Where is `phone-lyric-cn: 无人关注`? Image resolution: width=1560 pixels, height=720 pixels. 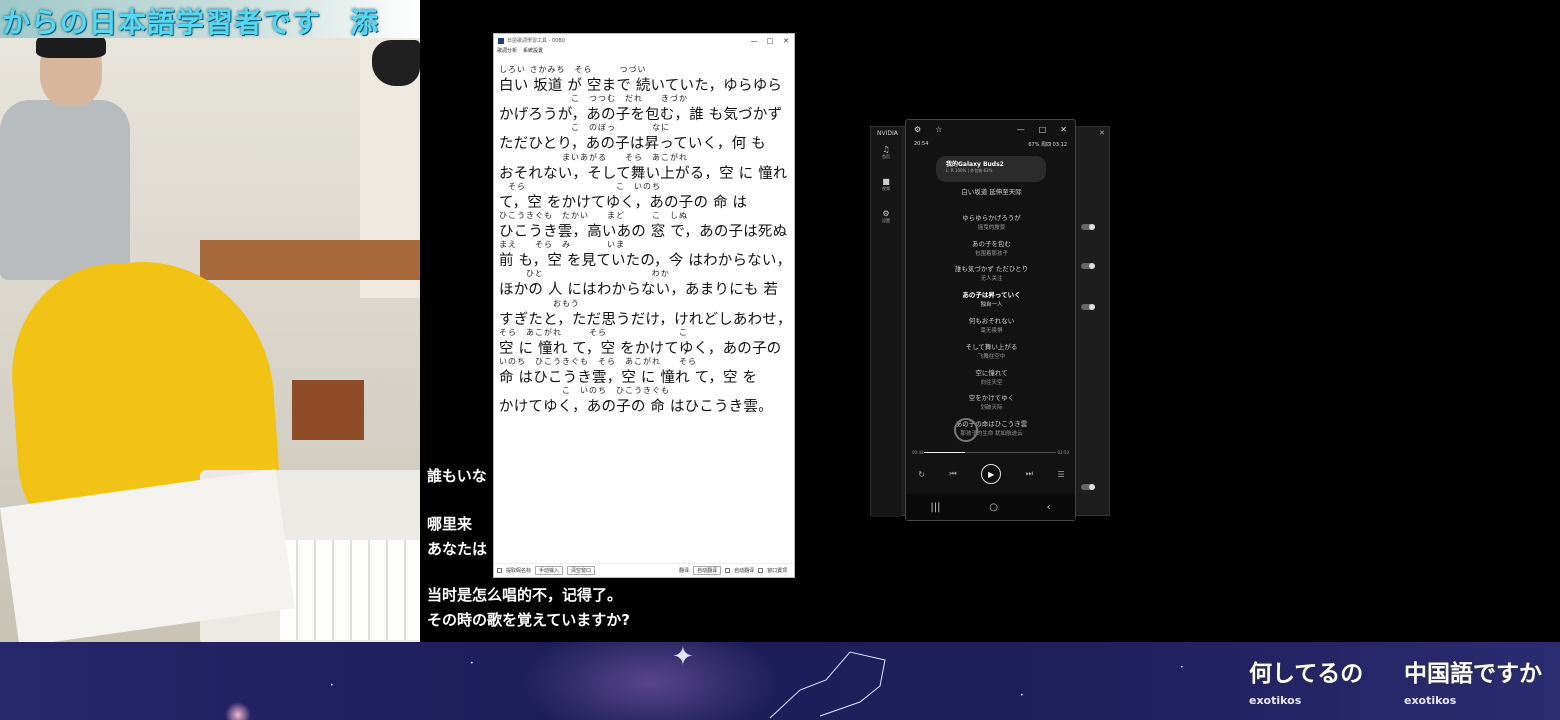 phone-lyric-cn: 无人关注 is located at coordinates (991, 279).